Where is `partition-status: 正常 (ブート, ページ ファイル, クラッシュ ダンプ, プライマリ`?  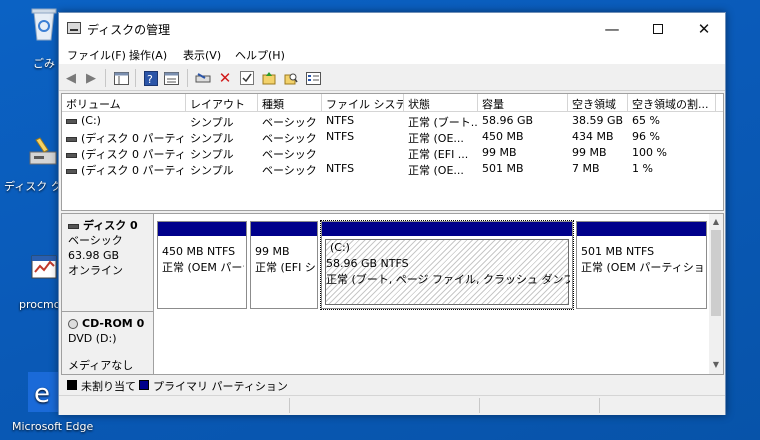
partition-status: 正常 (ブート, ページ ファイル, クラッシュ ダンプ, プライマリ is located at coordinates (448, 279).